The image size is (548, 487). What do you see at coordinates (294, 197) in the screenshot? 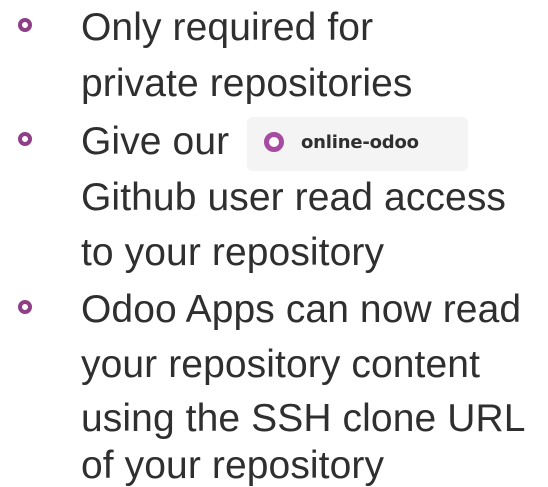
I see `bullet-text-line: Github user read access` at bounding box center [294, 197].